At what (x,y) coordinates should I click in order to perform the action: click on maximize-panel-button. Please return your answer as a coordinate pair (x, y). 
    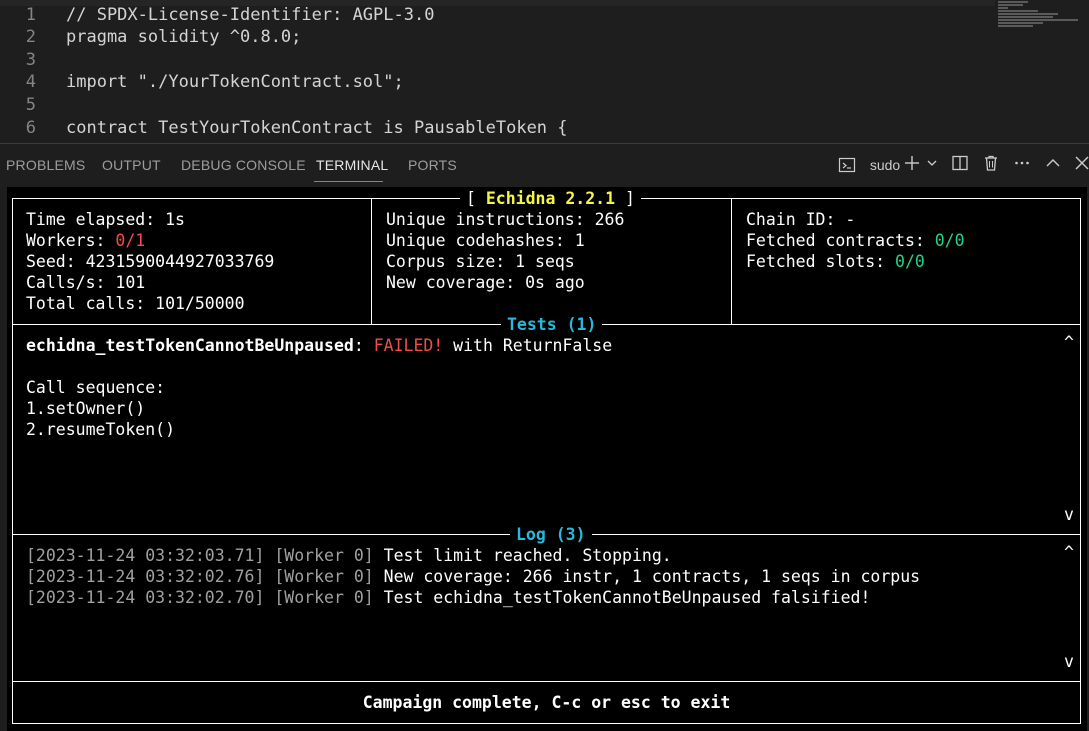
    Looking at the image, I should click on (1053, 165).